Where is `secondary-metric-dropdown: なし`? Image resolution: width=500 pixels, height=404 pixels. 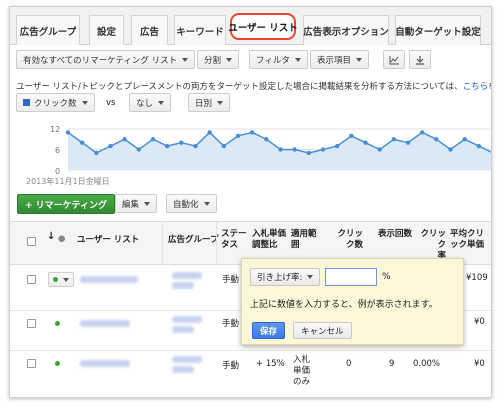 secondary-metric-dropdown: なし is located at coordinates (150, 102).